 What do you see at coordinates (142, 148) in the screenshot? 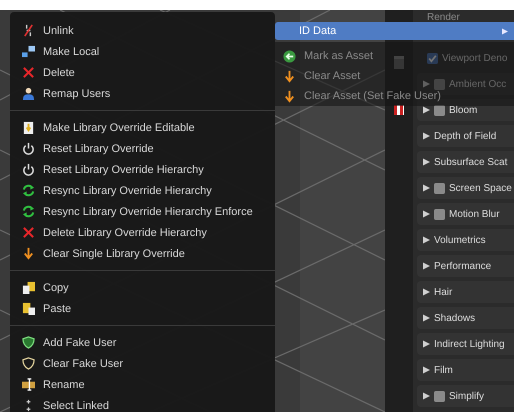
I see `menu-item: Reset Library Override` at bounding box center [142, 148].